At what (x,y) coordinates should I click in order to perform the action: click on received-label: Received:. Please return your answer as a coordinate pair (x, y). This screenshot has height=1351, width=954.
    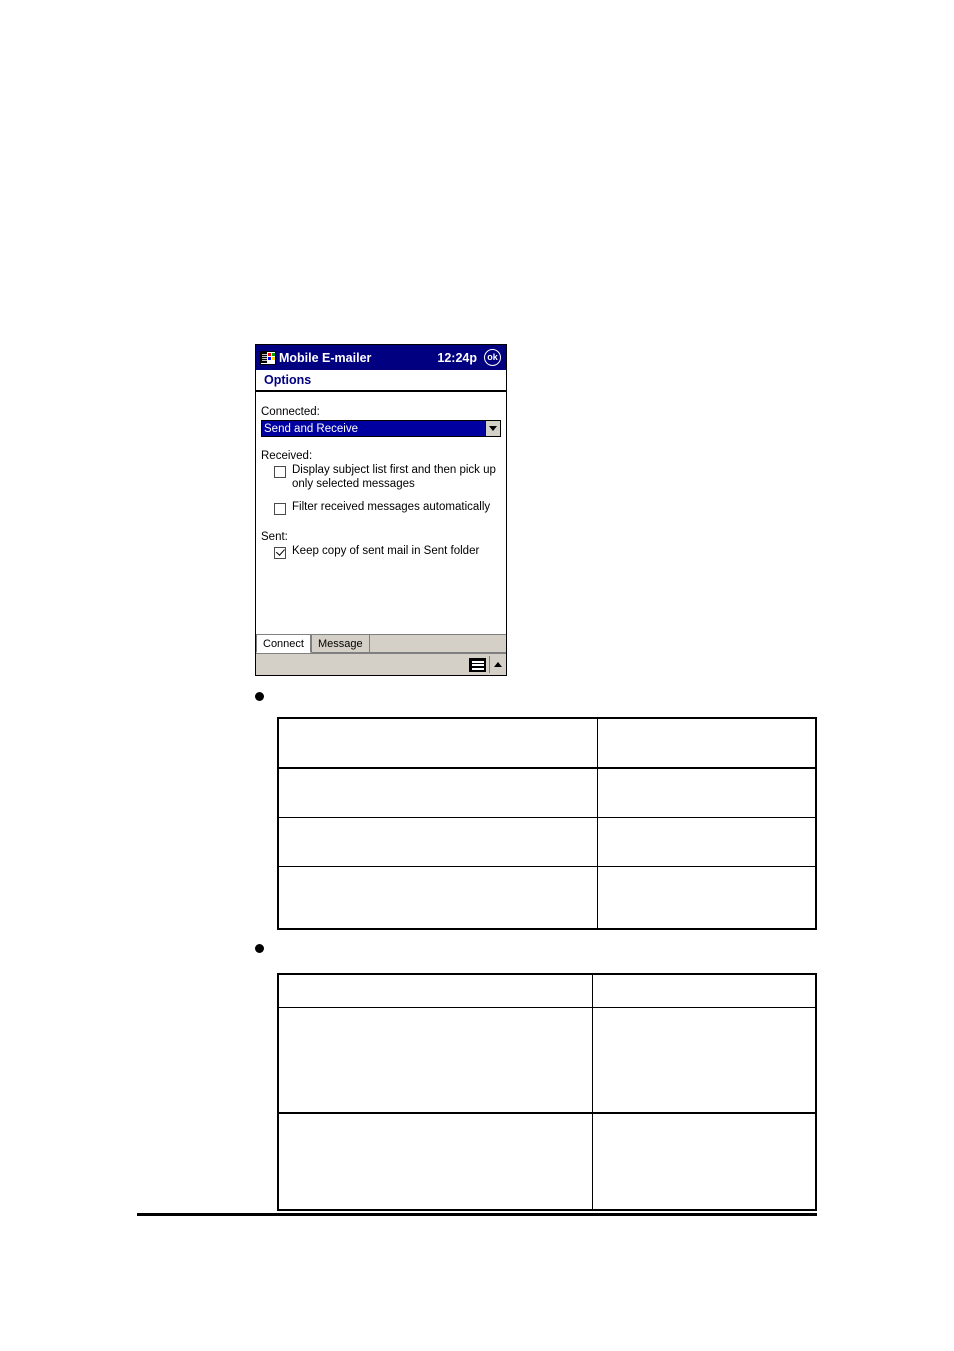
    Looking at the image, I should click on (287, 456).